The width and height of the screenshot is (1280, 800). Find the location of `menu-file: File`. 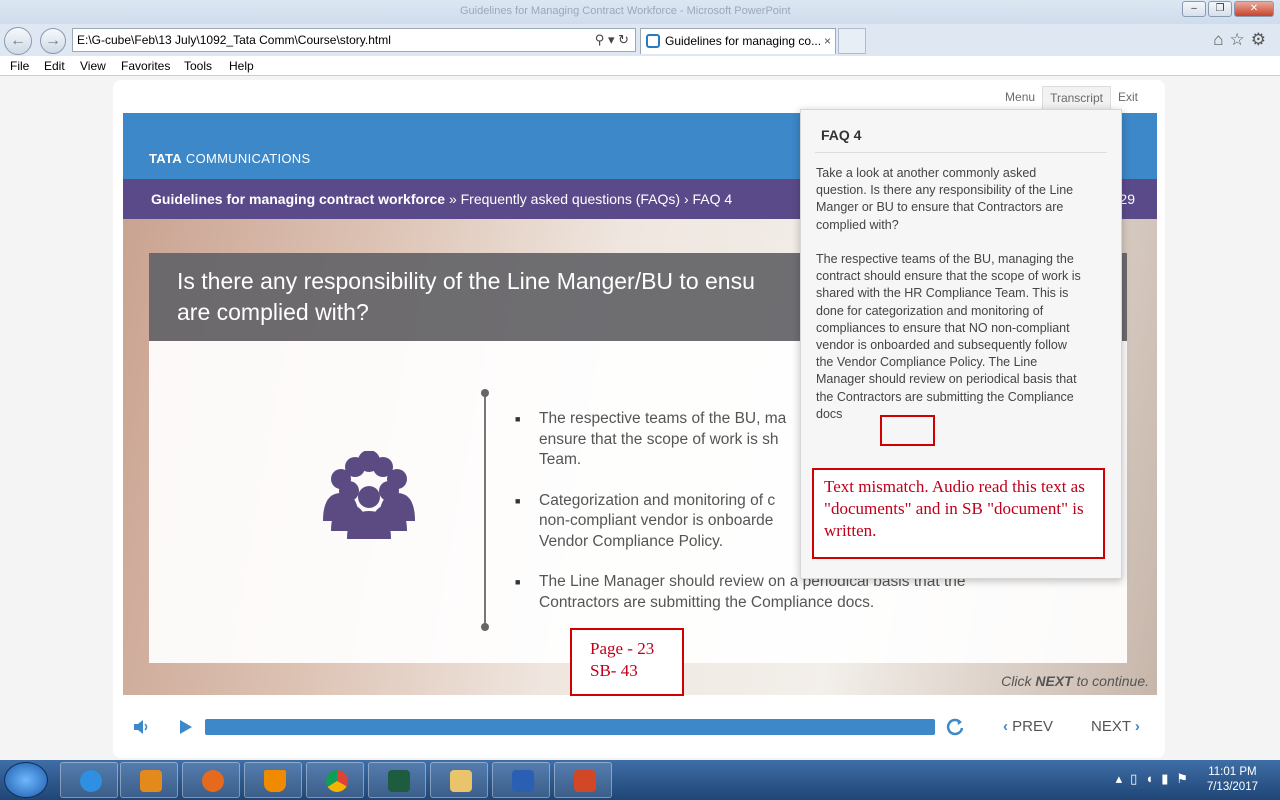

menu-file: File is located at coordinates (19, 66).